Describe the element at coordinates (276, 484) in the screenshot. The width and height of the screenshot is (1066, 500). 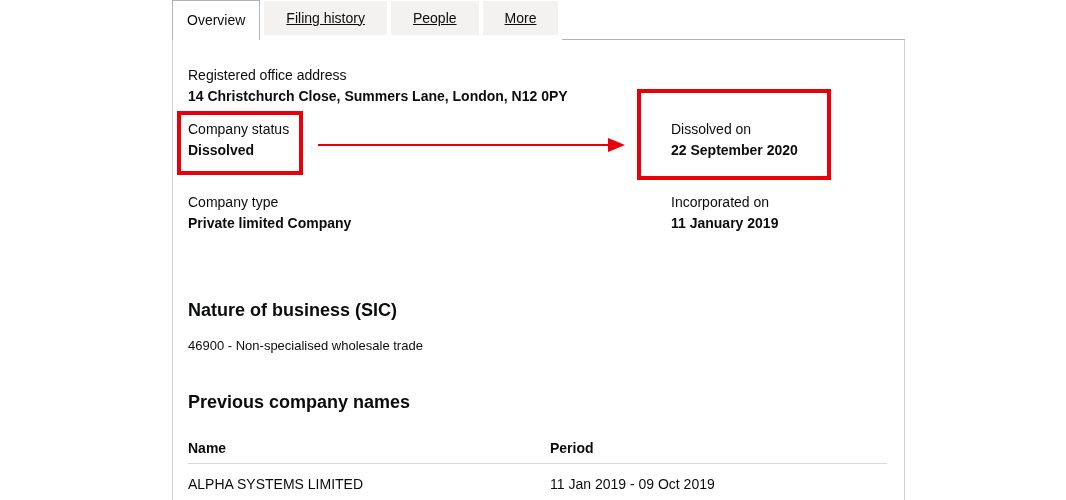
I see `table-cell-text: ALPHA SYSTEMS LIMITED` at that location.